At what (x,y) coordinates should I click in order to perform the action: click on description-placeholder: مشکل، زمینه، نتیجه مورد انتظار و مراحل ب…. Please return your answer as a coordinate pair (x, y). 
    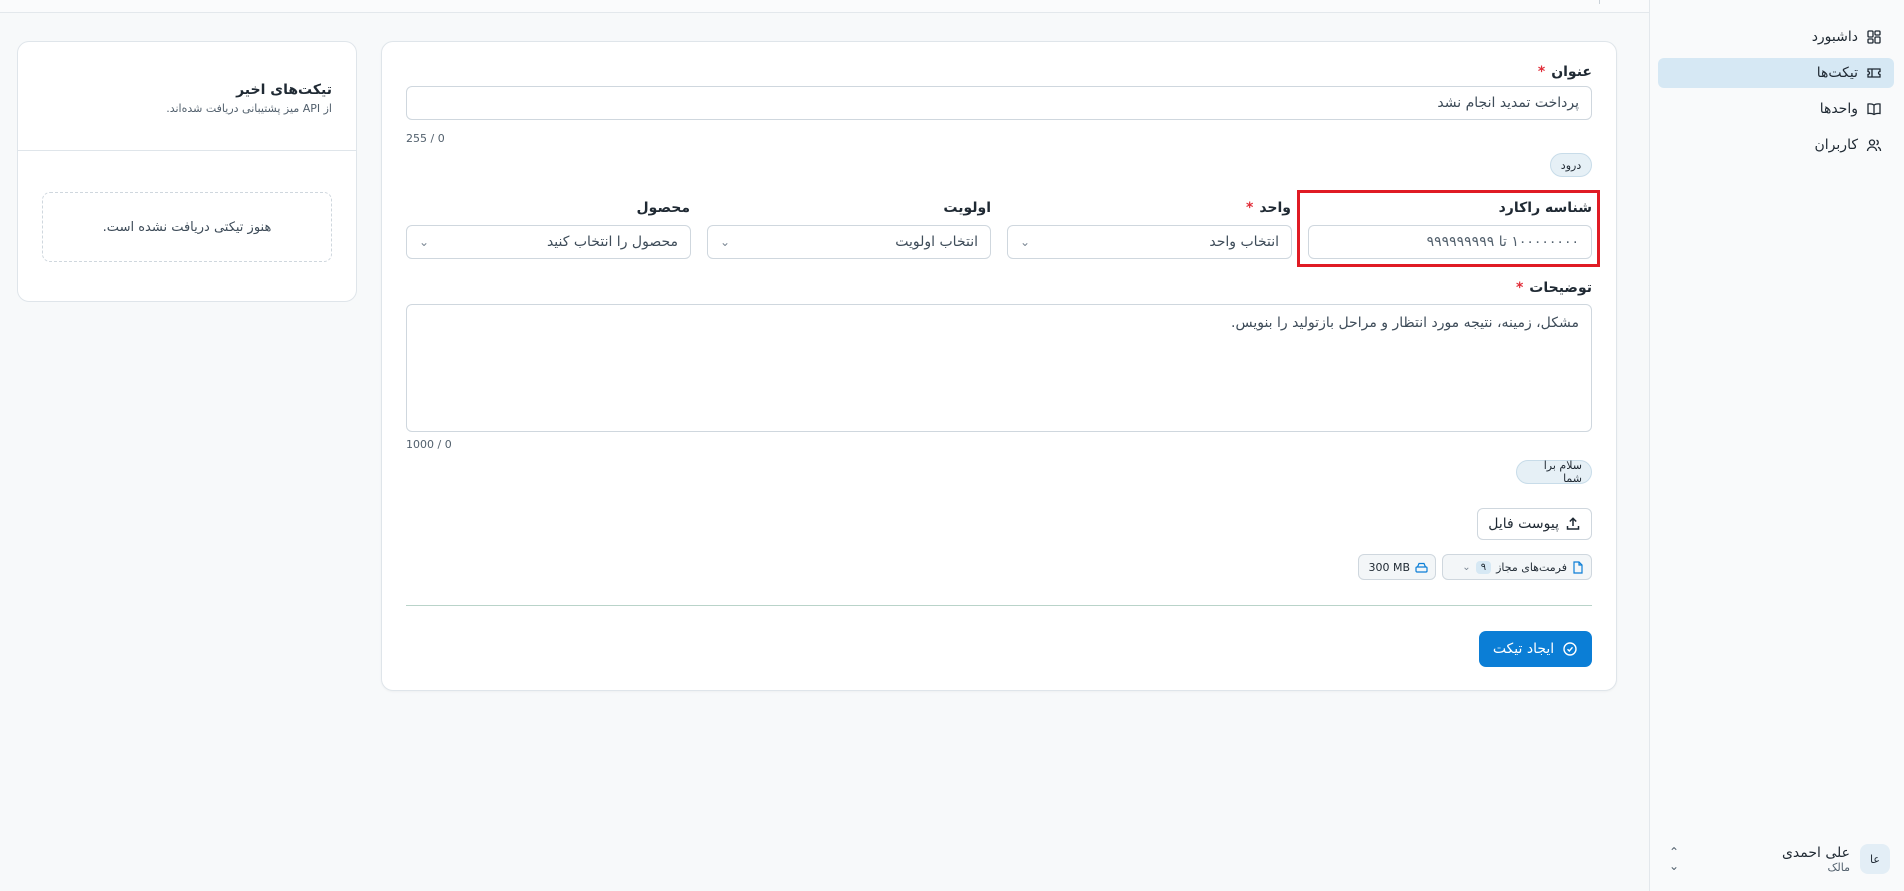
    Looking at the image, I should click on (1405, 323).